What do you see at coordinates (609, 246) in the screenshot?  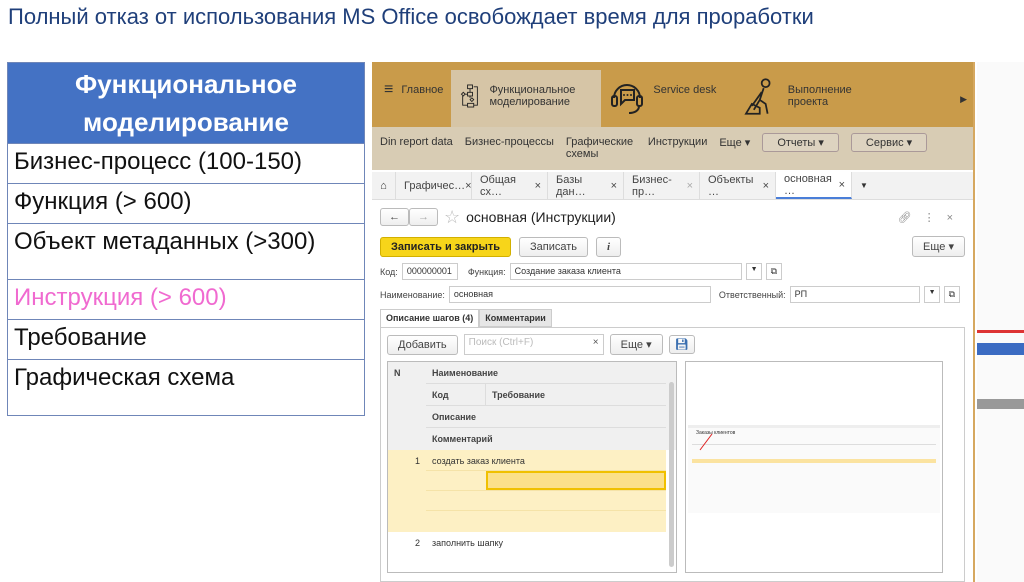 I see `info-button: i` at bounding box center [609, 246].